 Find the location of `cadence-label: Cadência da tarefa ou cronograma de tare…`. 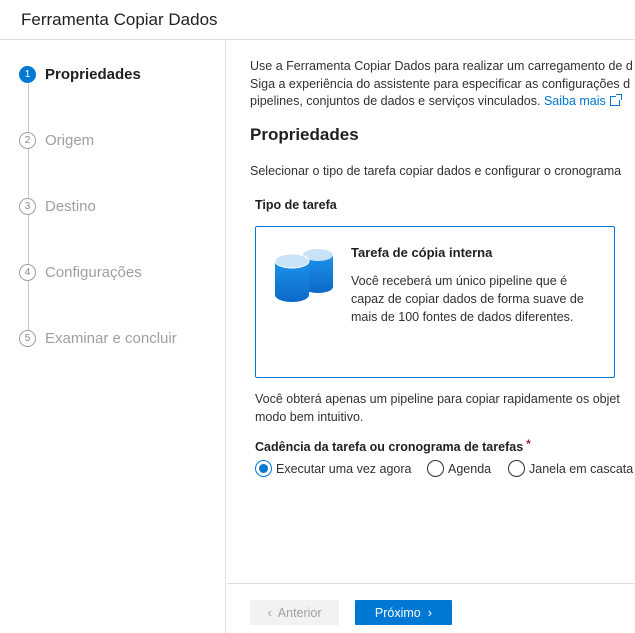

cadence-label: Cadência da tarefa ou cronograma de tare… is located at coordinates (393, 445).